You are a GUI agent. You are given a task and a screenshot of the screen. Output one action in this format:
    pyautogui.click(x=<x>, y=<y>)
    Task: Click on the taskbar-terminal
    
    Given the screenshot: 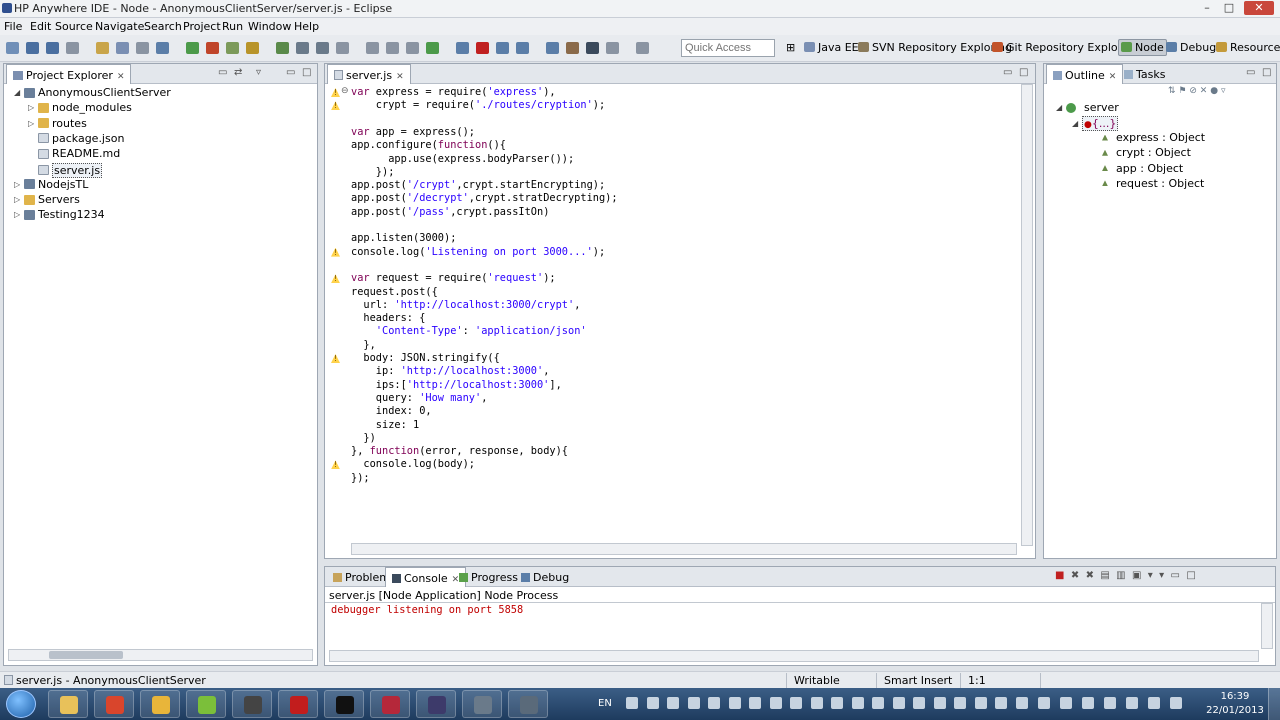 What is the action you would take?
    pyautogui.click(x=344, y=704)
    